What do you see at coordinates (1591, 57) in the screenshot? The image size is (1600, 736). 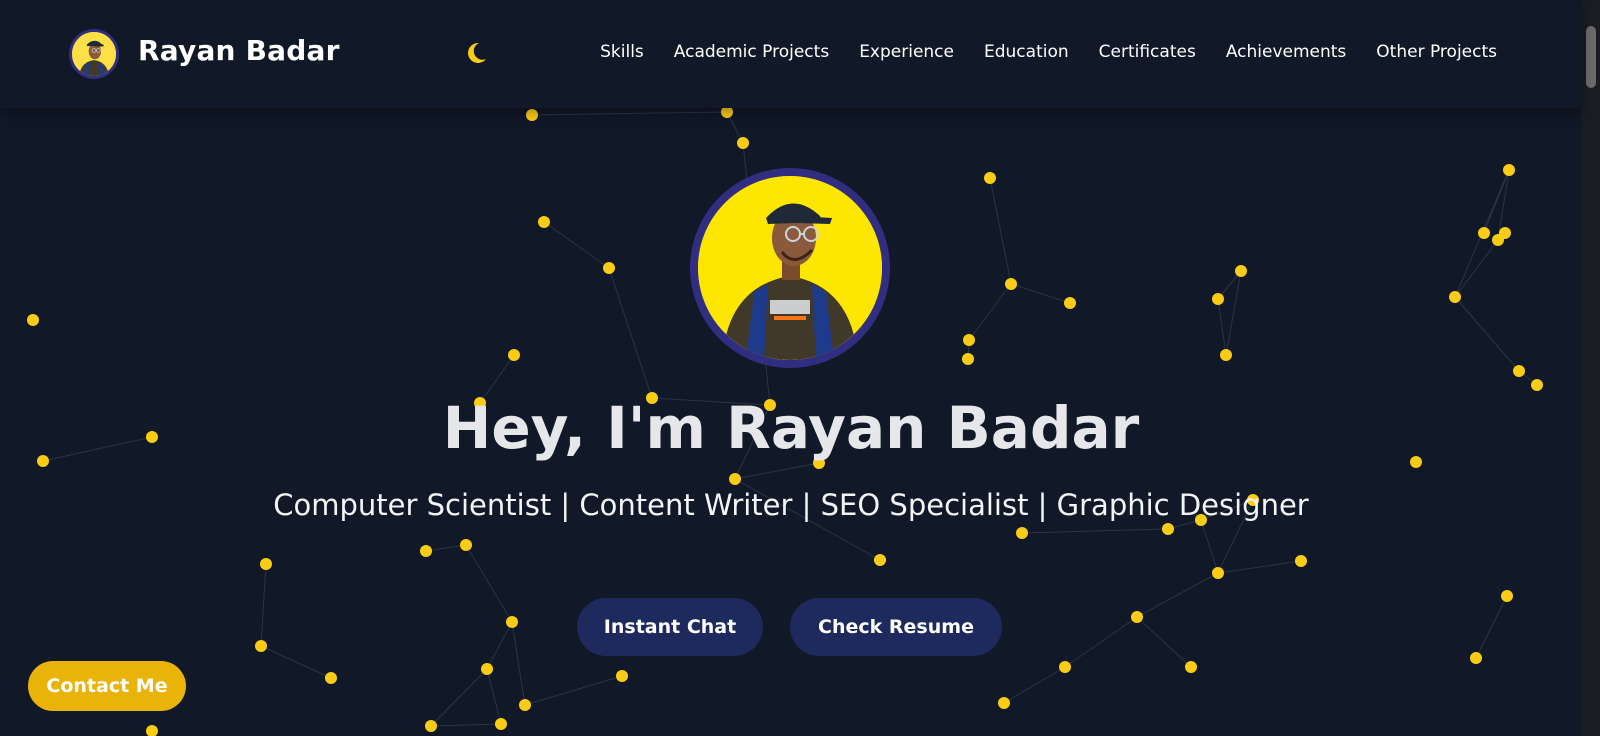 I see `scrollbar-thumb` at bounding box center [1591, 57].